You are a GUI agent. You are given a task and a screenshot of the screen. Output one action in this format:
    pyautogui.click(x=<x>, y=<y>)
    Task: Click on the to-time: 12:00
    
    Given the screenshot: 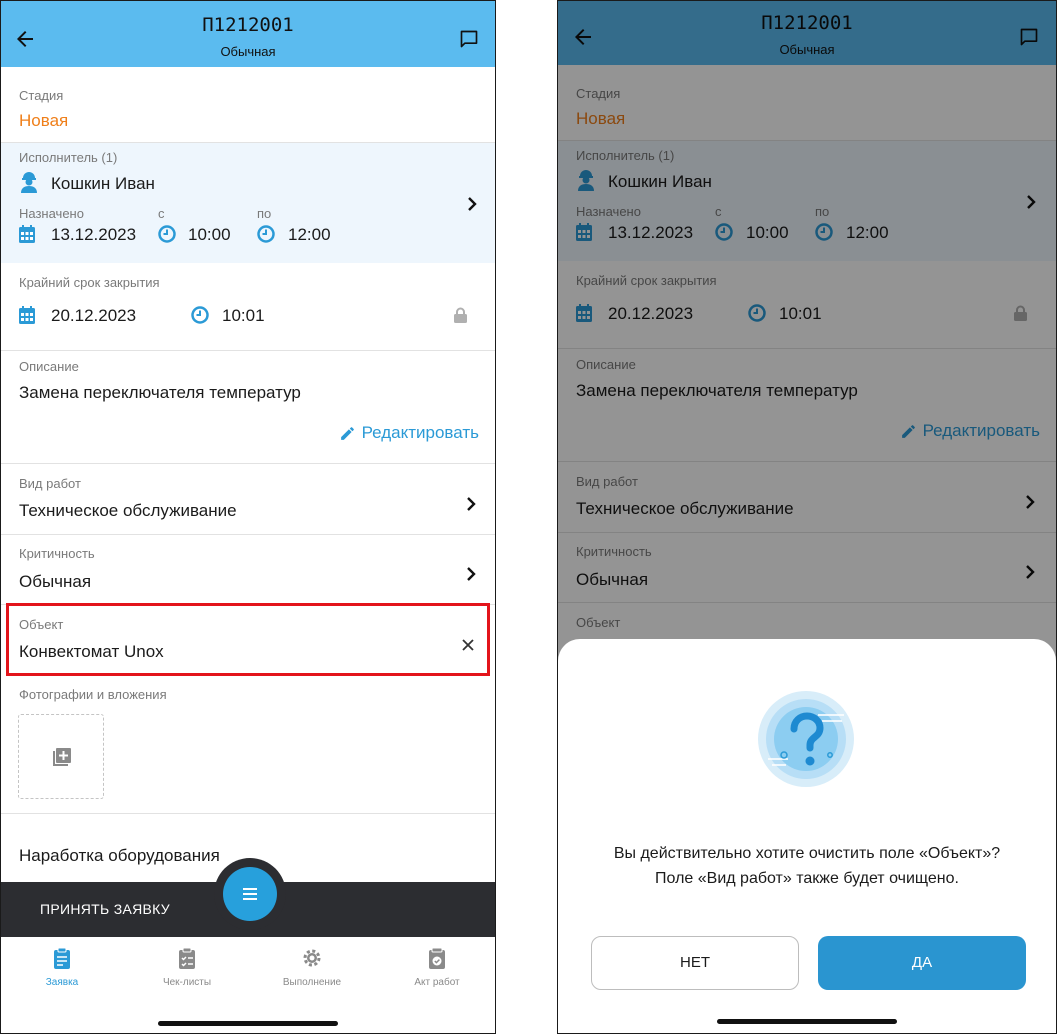 What is the action you would take?
    pyautogui.click(x=309, y=234)
    